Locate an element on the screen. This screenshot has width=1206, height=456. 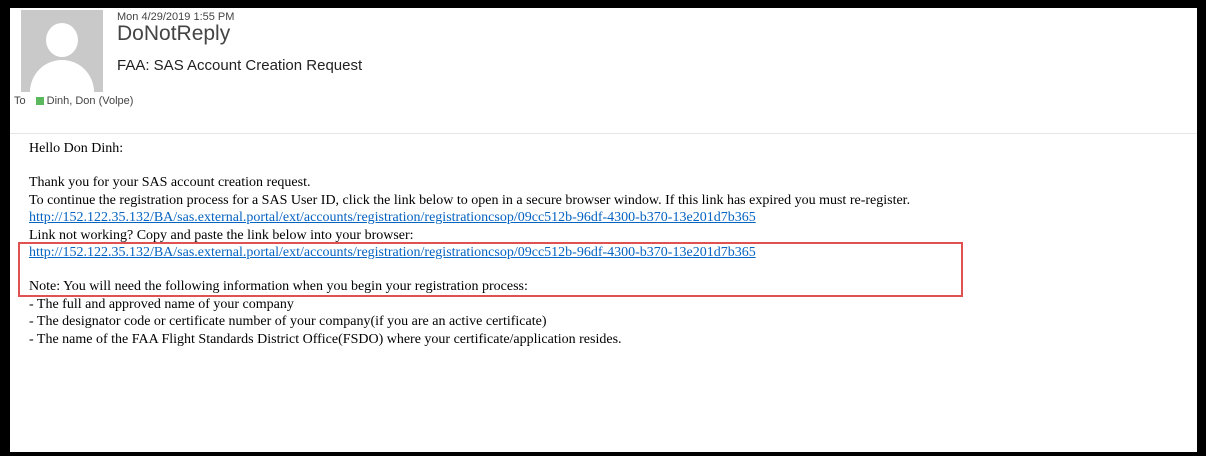
avatar-head-shape is located at coordinates (62, 40).